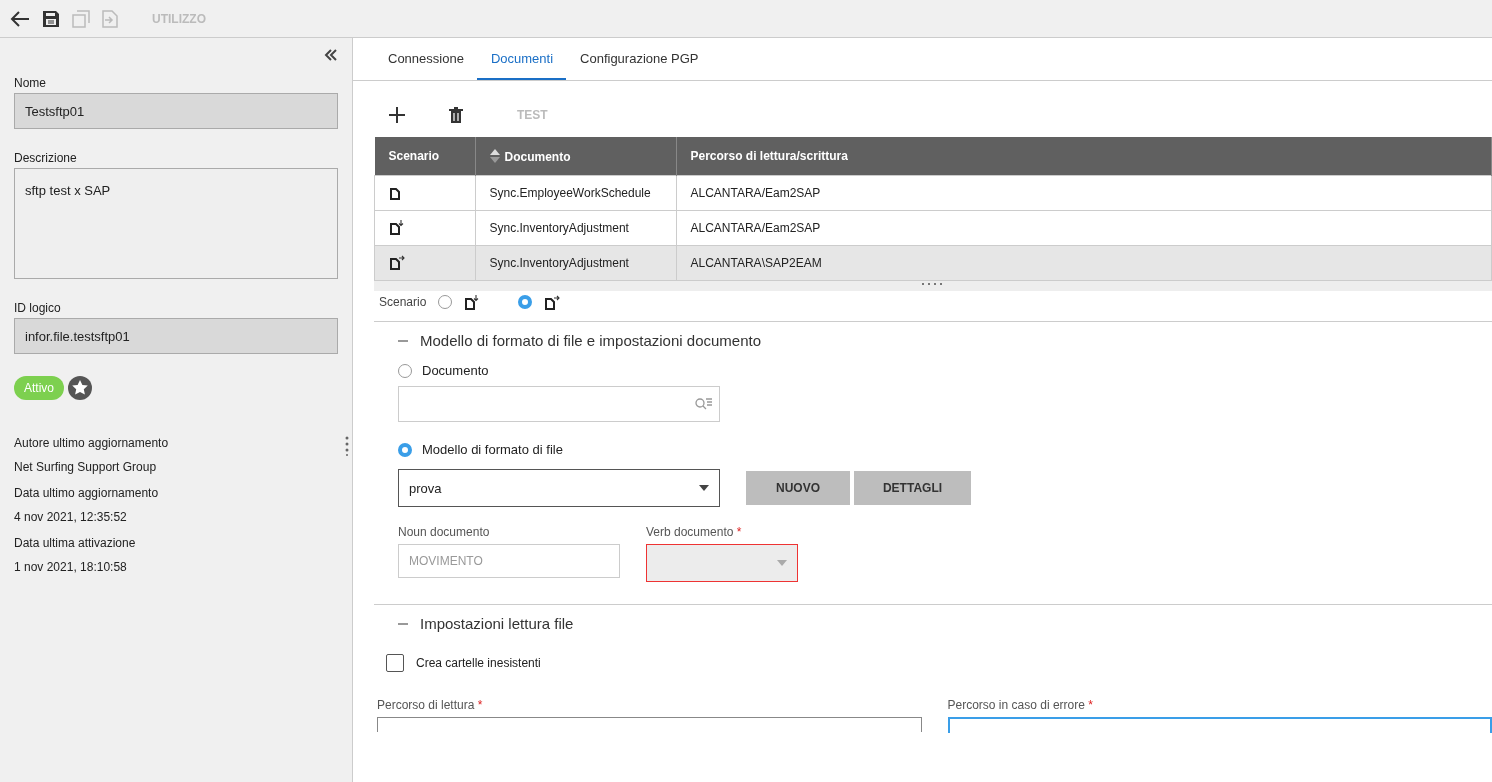  What do you see at coordinates (424, 156) in the screenshot?
I see `column-header: Scenario` at bounding box center [424, 156].